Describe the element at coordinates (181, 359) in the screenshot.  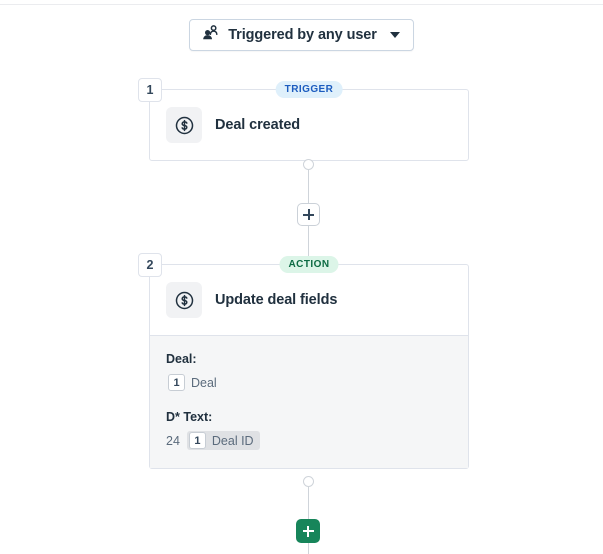
I see `field-label: Deal:` at that location.